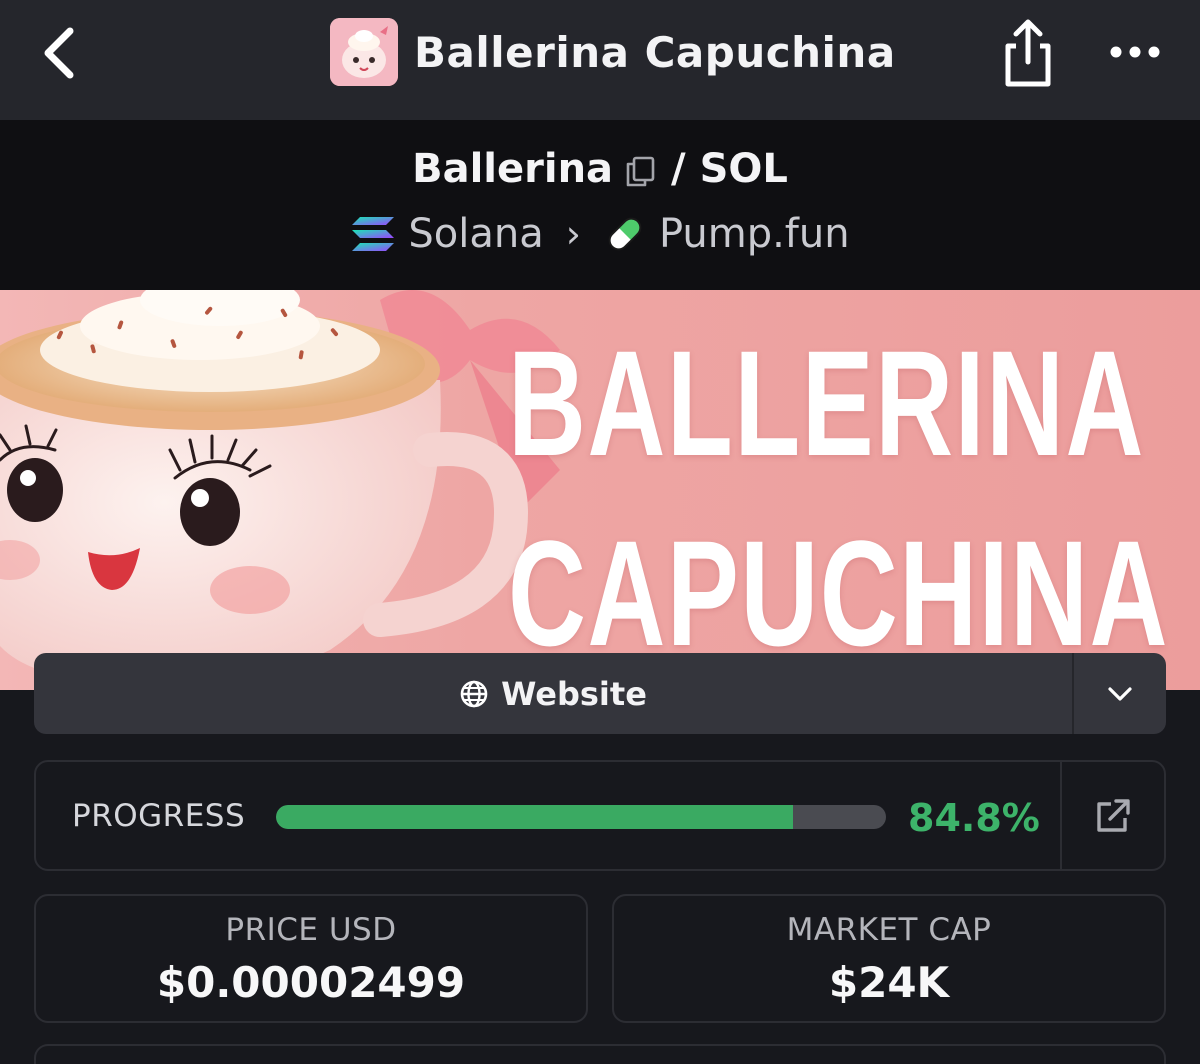 The width and height of the screenshot is (1200, 1064). What do you see at coordinates (573, 234) in the screenshot?
I see `chevron-right-icon: ›` at bounding box center [573, 234].